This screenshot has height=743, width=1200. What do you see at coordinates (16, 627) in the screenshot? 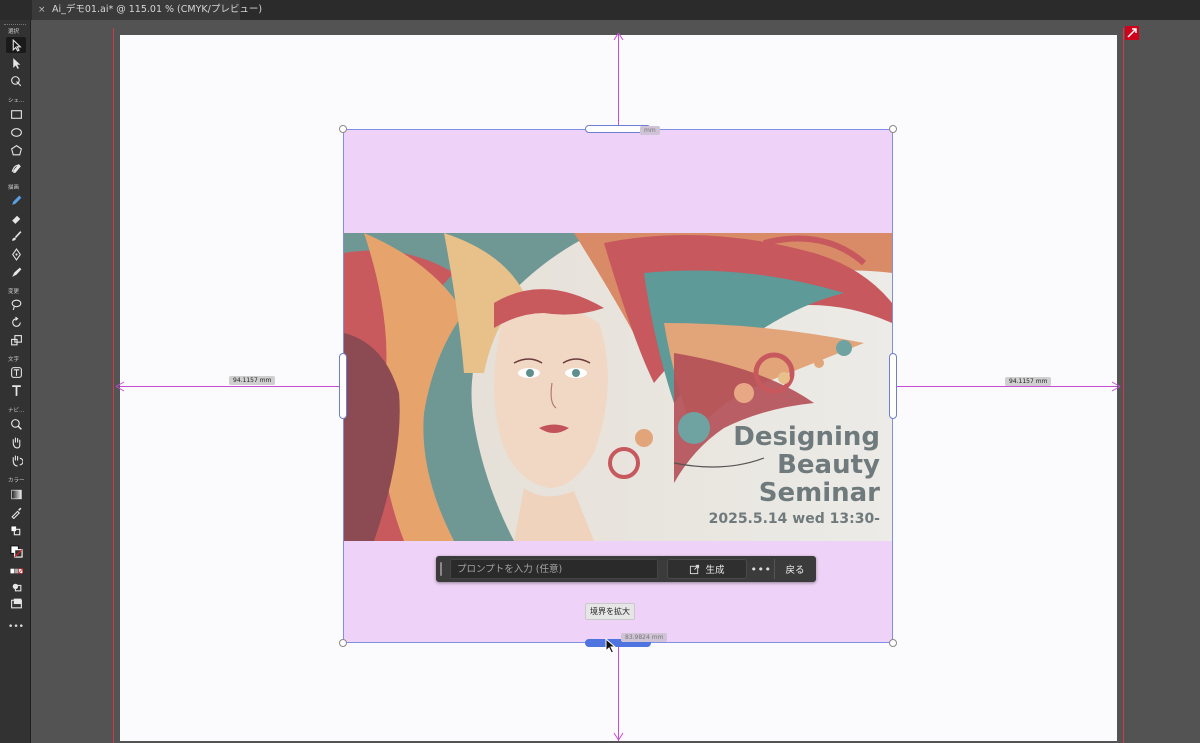
I see `edit-toolbar-more-icon: •••` at bounding box center [16, 627].